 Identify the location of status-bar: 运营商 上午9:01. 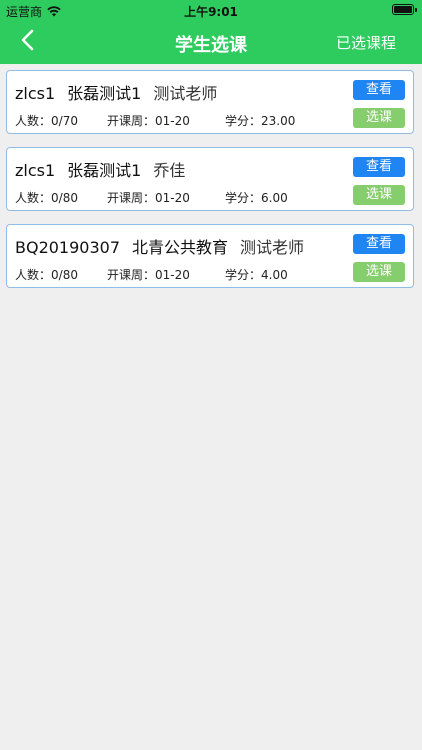
(211, 10).